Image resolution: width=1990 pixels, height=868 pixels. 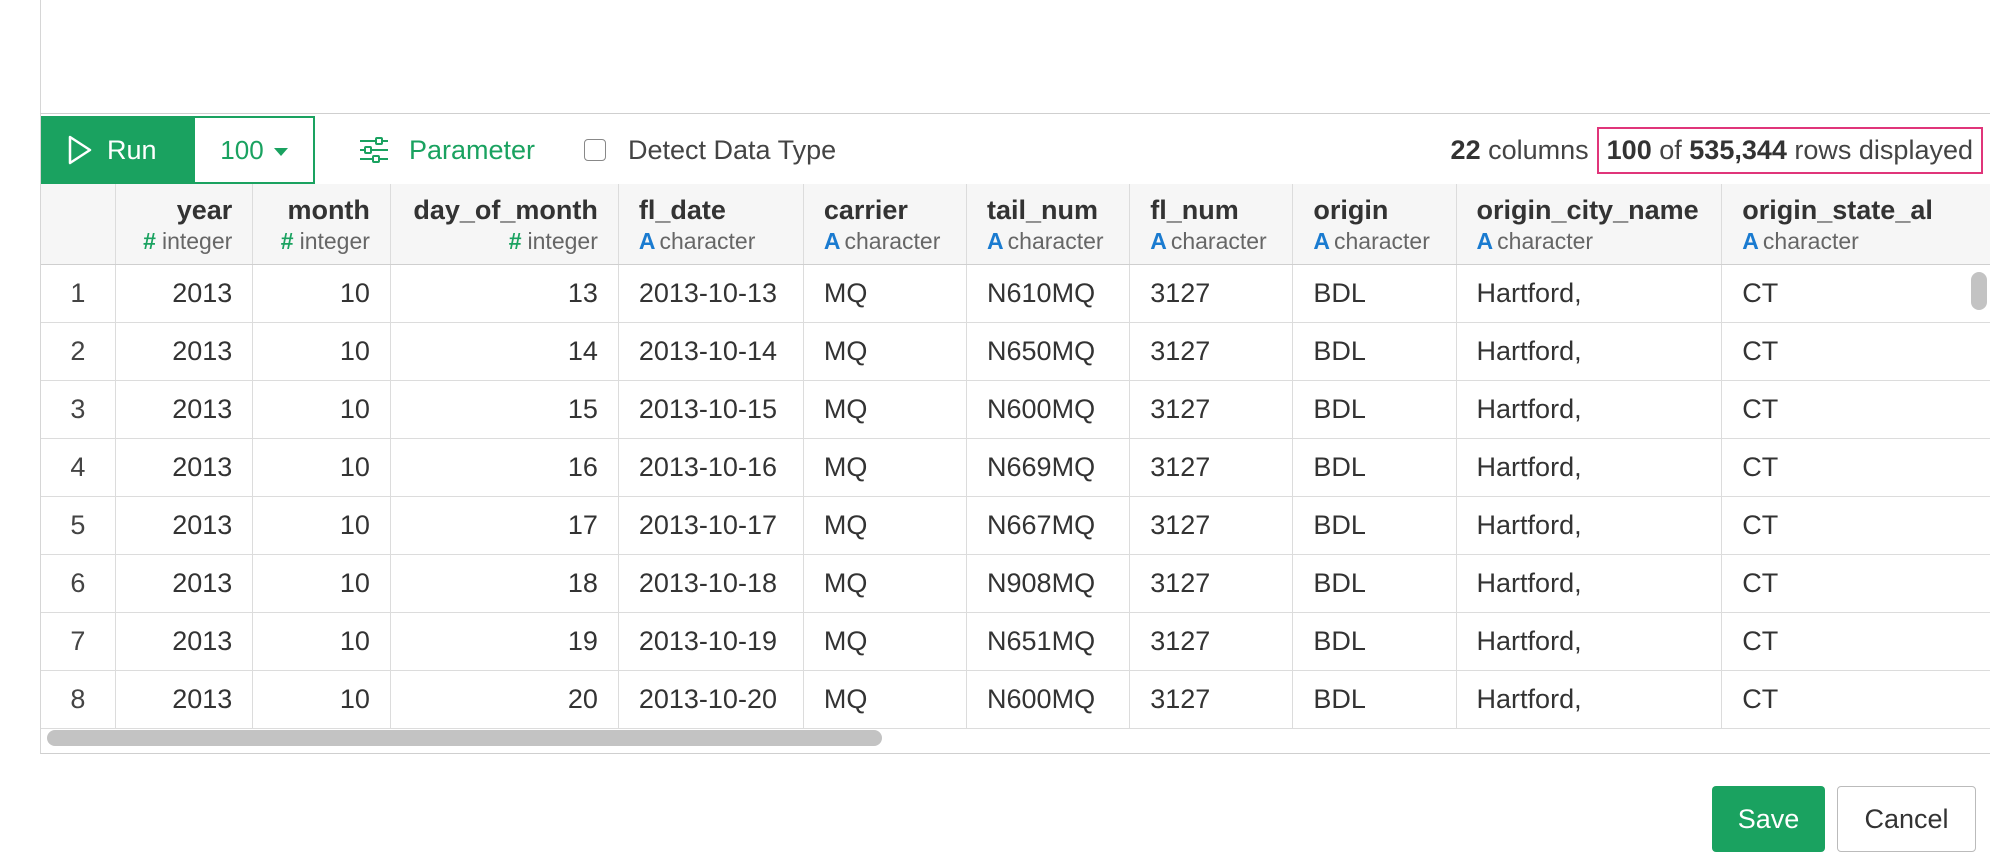 What do you see at coordinates (1048, 224) in the screenshot?
I see `column-header-tail-num: tail_num Acharacter` at bounding box center [1048, 224].